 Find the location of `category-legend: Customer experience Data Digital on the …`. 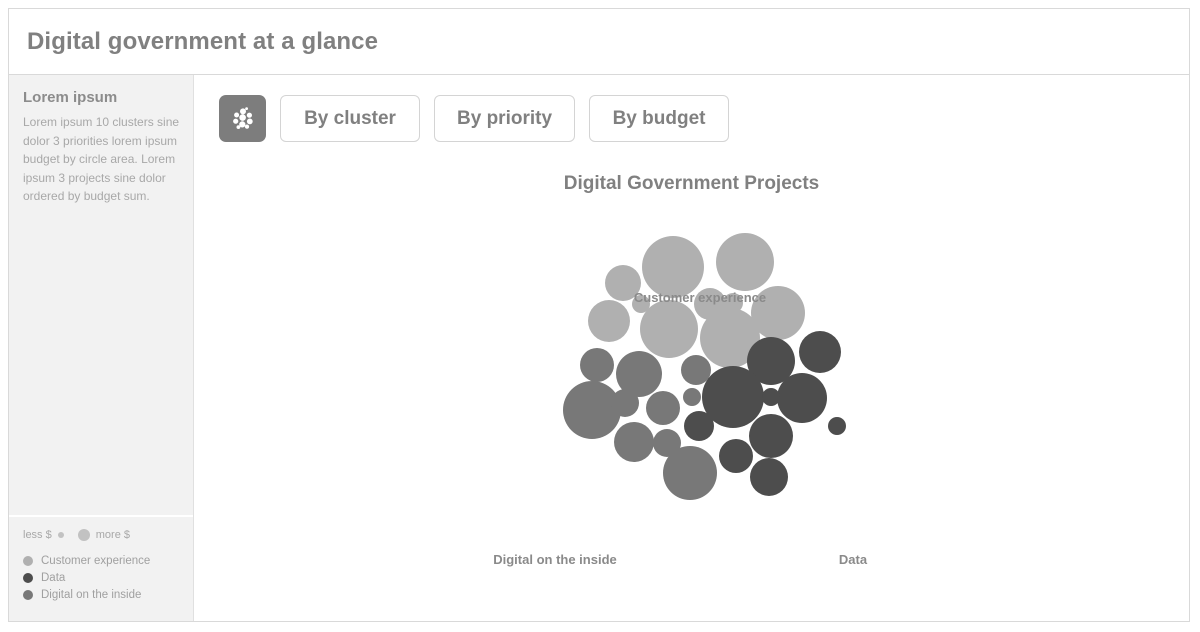

category-legend: Customer experience Data Digital on the … is located at coordinates (103, 578).